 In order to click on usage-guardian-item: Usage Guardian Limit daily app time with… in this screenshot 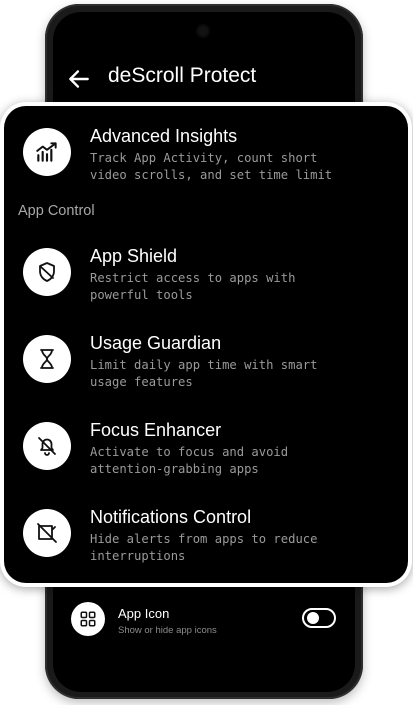, I will do `click(206, 362)`.